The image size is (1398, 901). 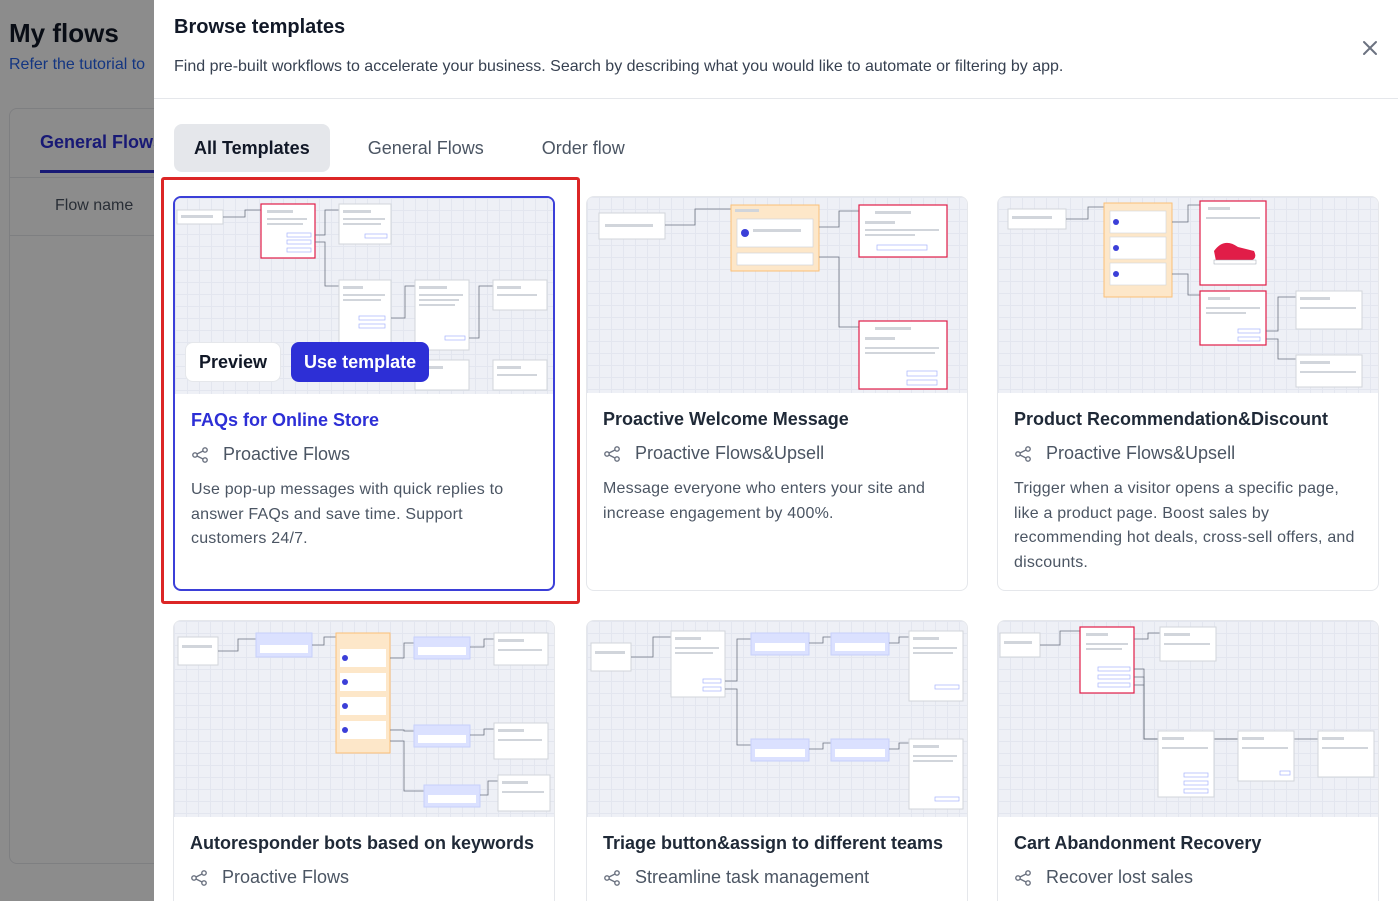 I want to click on card-category: Recover lost sales, so click(x=1103, y=877).